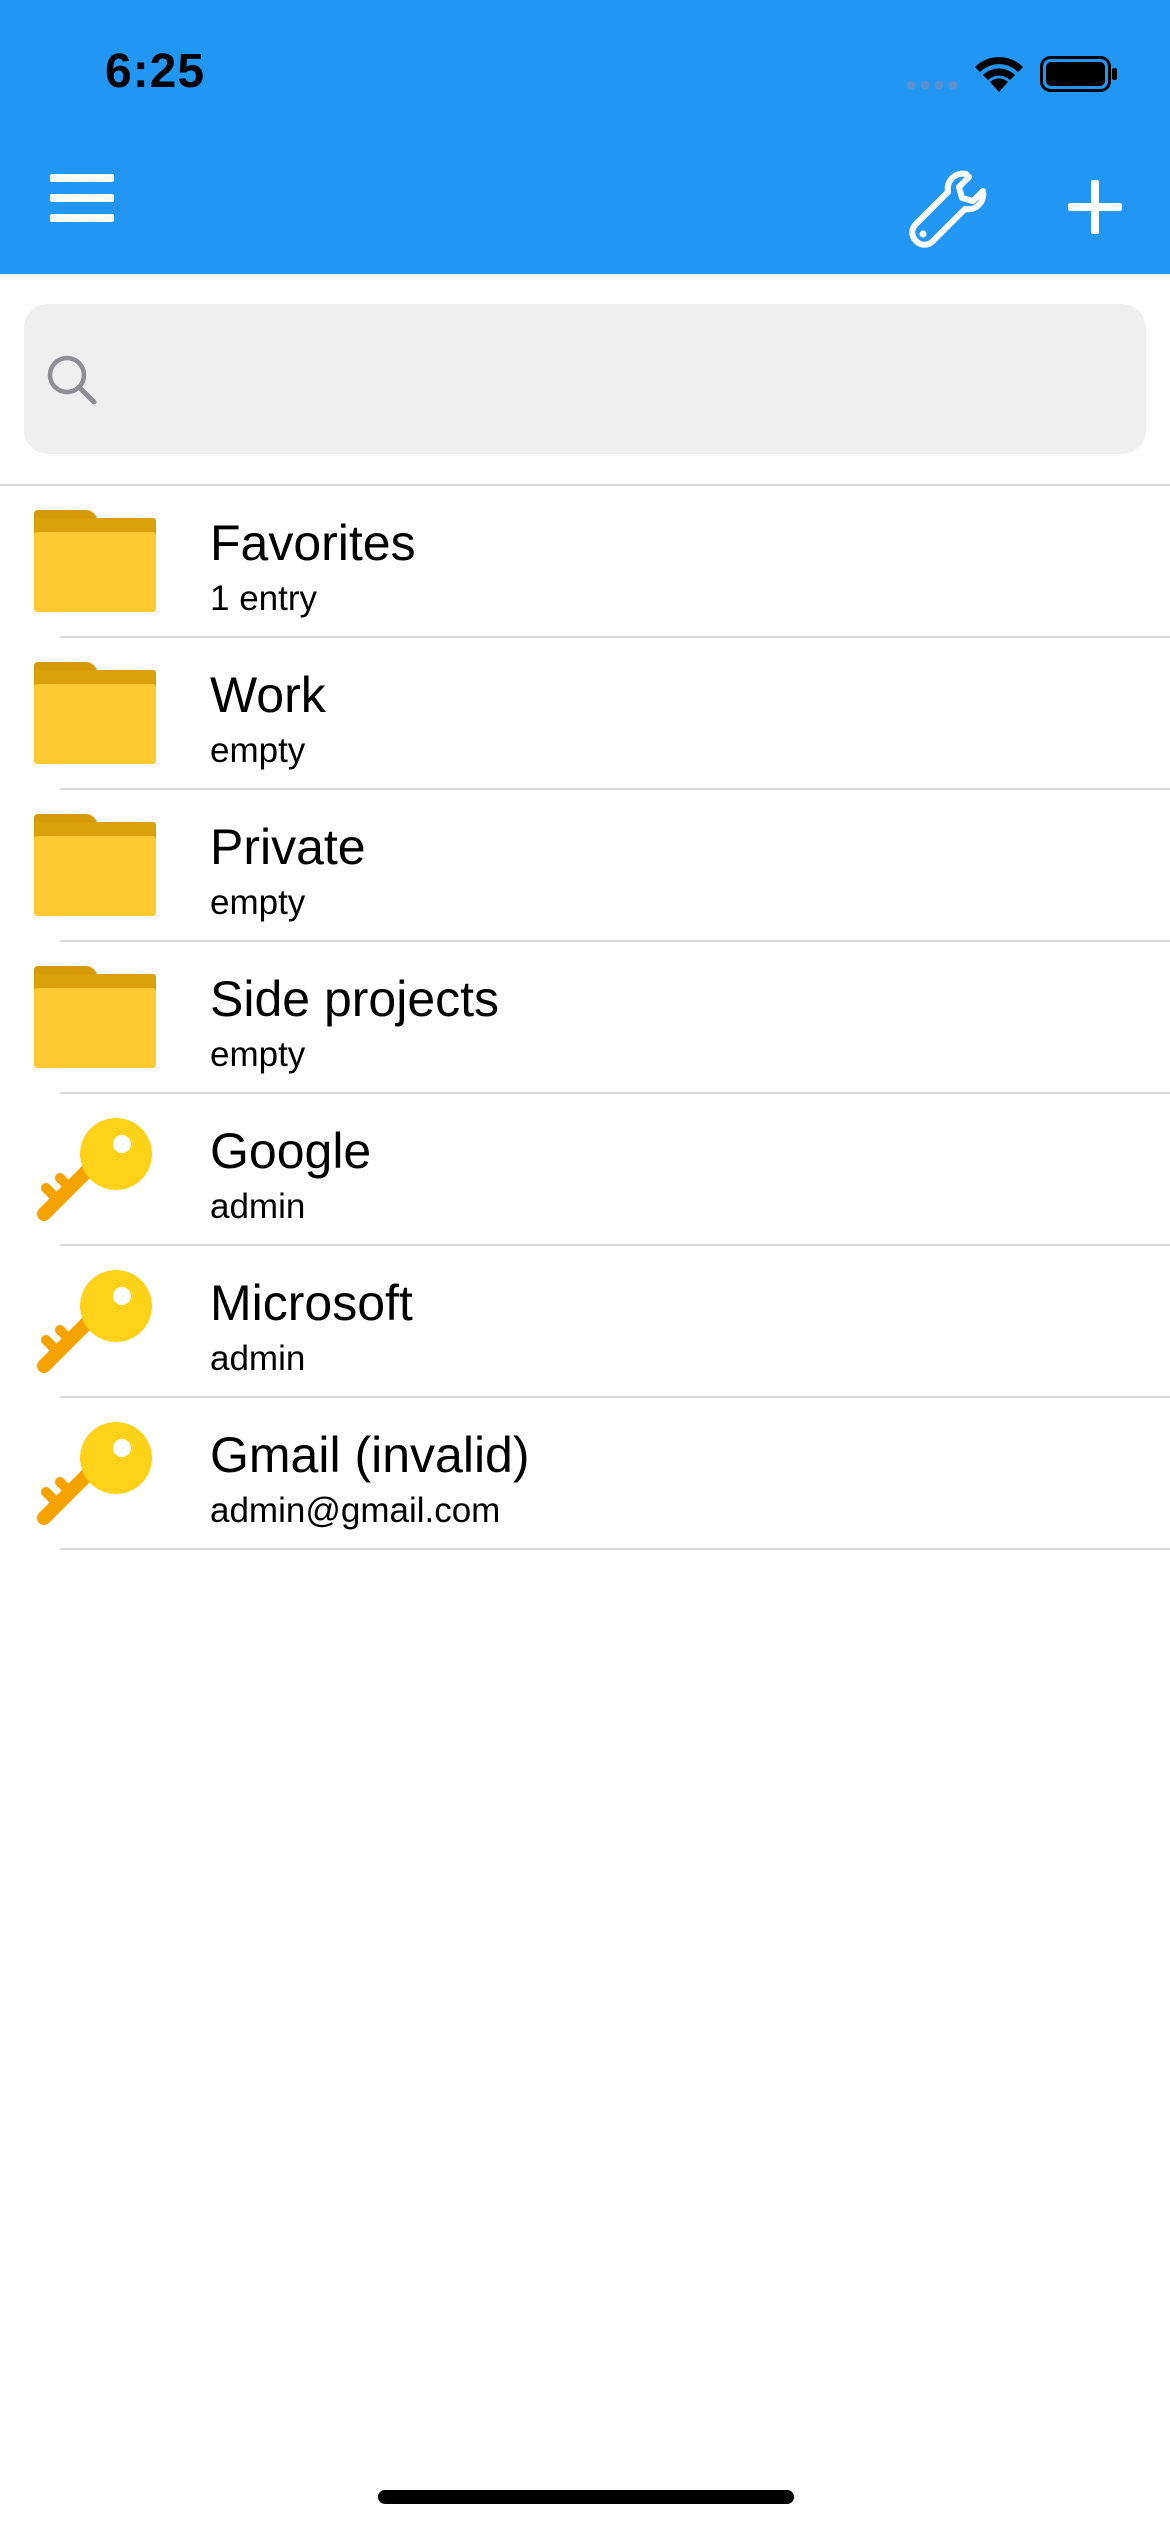  Describe the element at coordinates (585, 714) in the screenshot. I see `list-item-work: Work empty` at that location.